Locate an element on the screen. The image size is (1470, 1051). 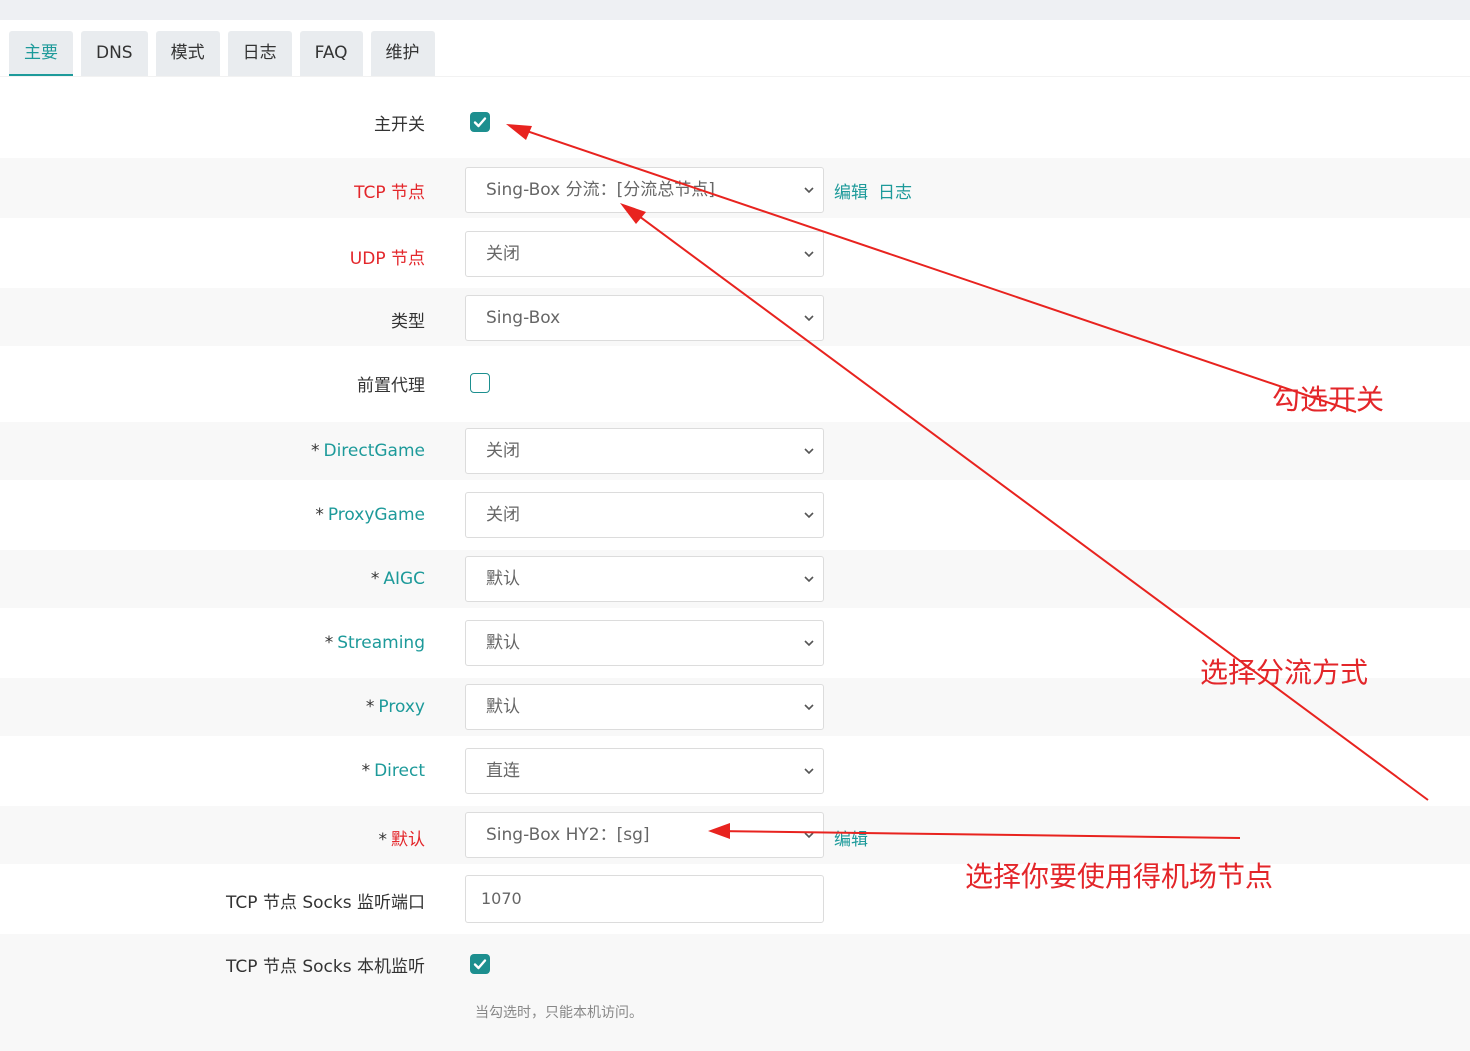
tab-faq: FAQ is located at coordinates (331, 54).